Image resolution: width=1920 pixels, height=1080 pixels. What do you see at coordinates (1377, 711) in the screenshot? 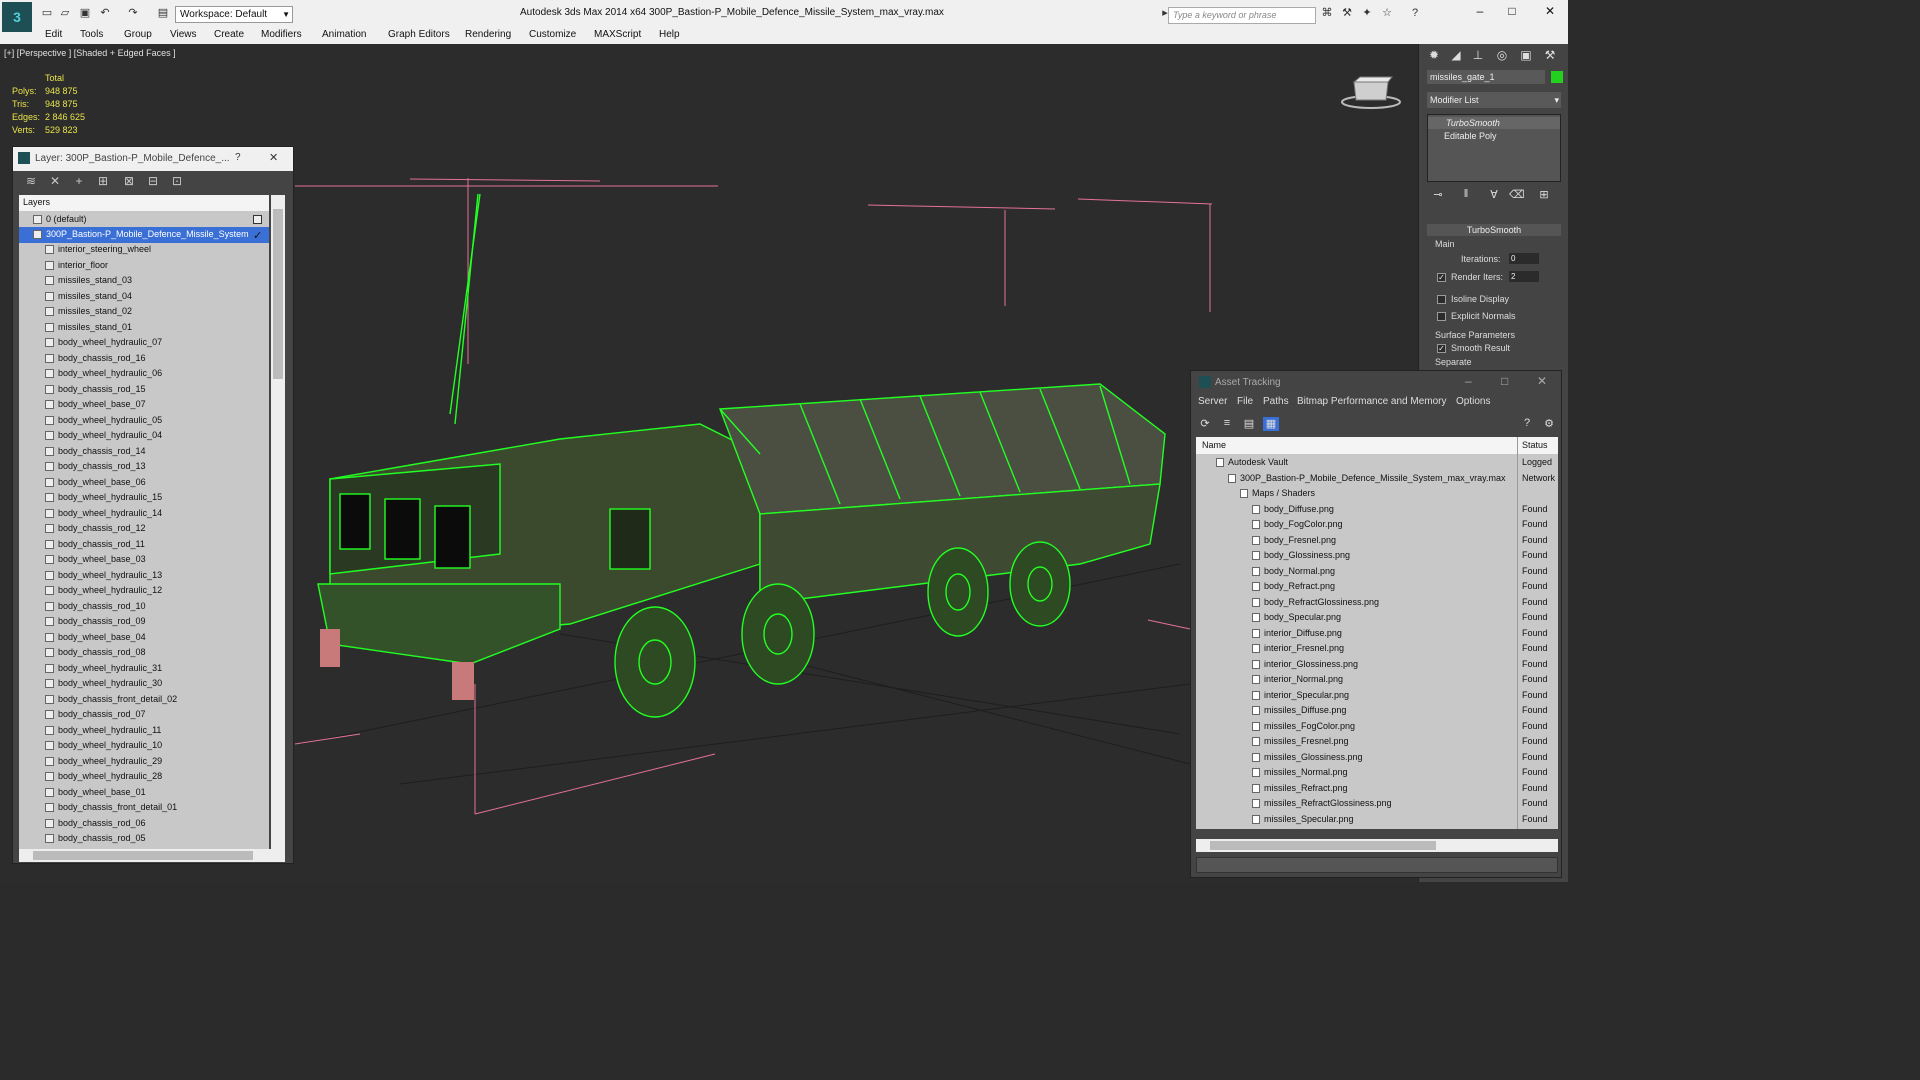
I see `asset-row: missiles_Diffuse.png Found` at bounding box center [1377, 711].